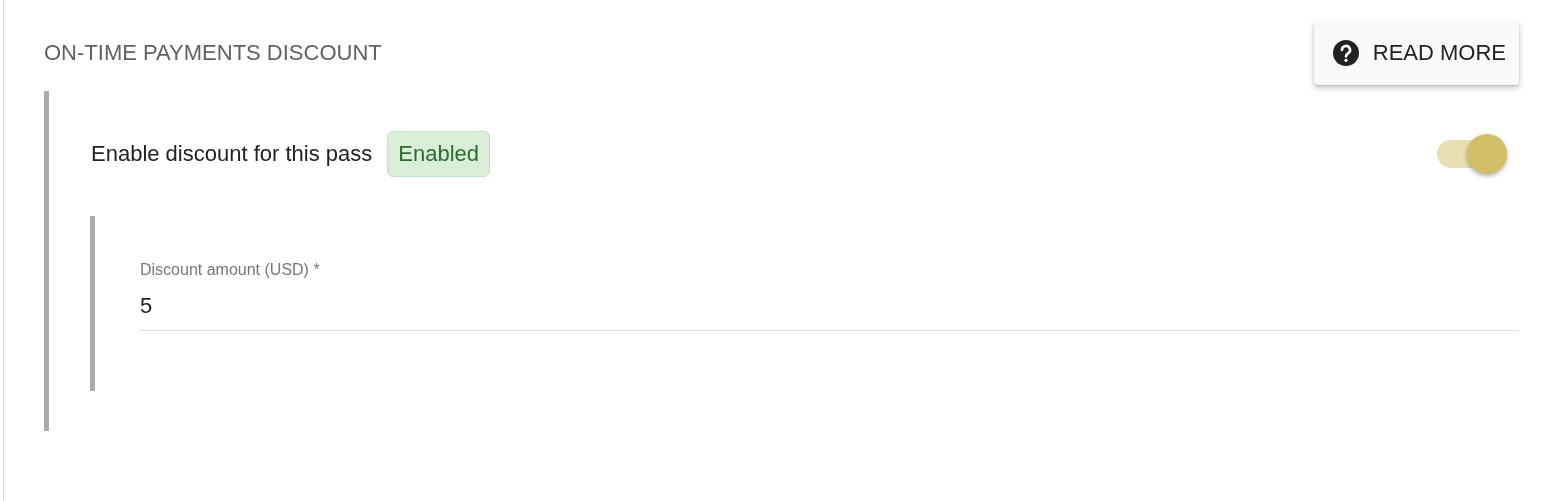  What do you see at coordinates (230, 270) in the screenshot?
I see `field-label: Discount amount (USD) *` at bounding box center [230, 270].